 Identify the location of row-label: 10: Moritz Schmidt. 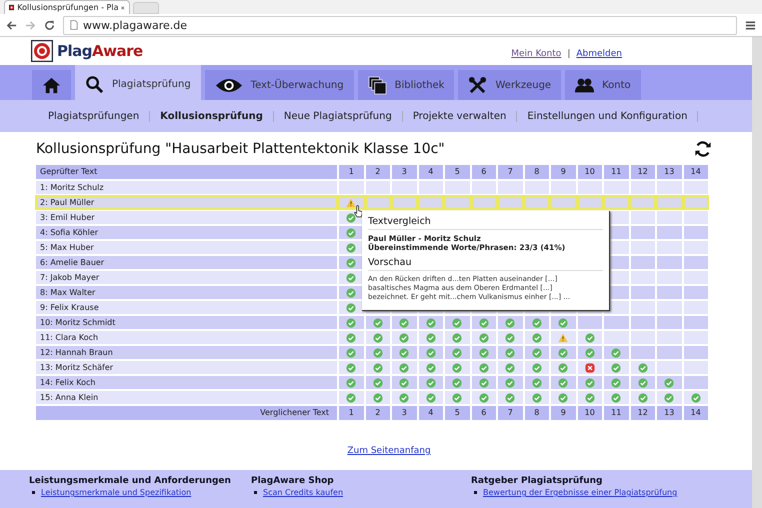
(186, 322).